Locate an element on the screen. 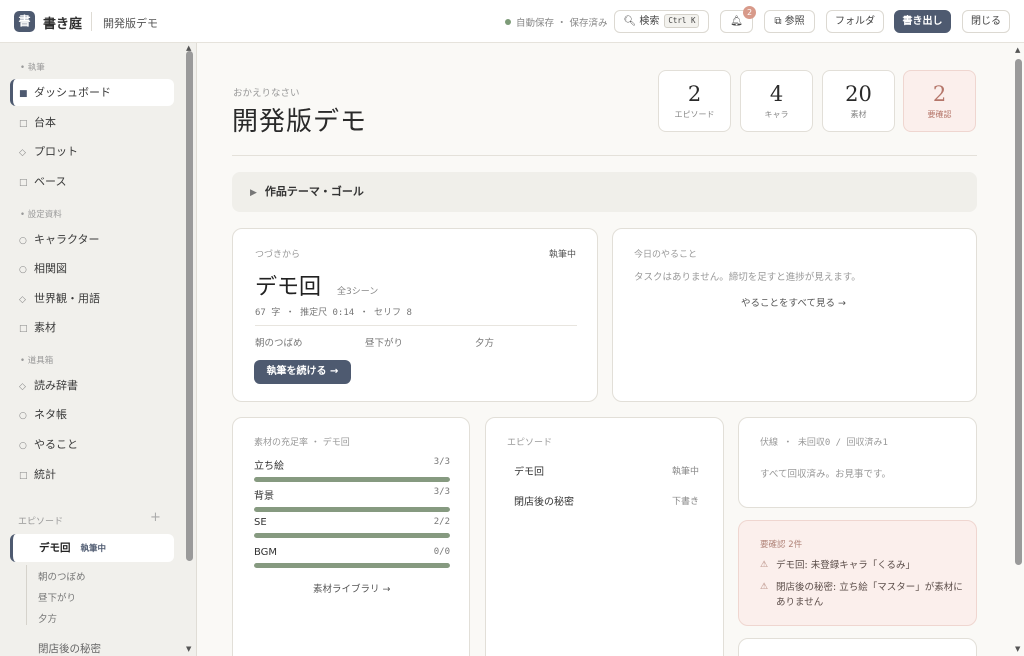  reference-button: ⧉ 参照 is located at coordinates (789, 21).